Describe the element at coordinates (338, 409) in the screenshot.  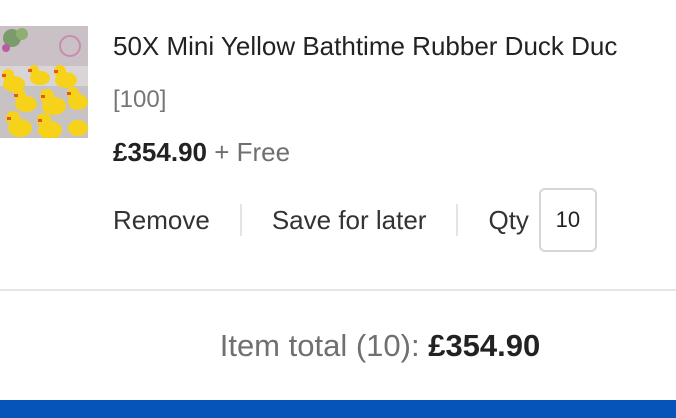
I see `checkout-bar` at that location.